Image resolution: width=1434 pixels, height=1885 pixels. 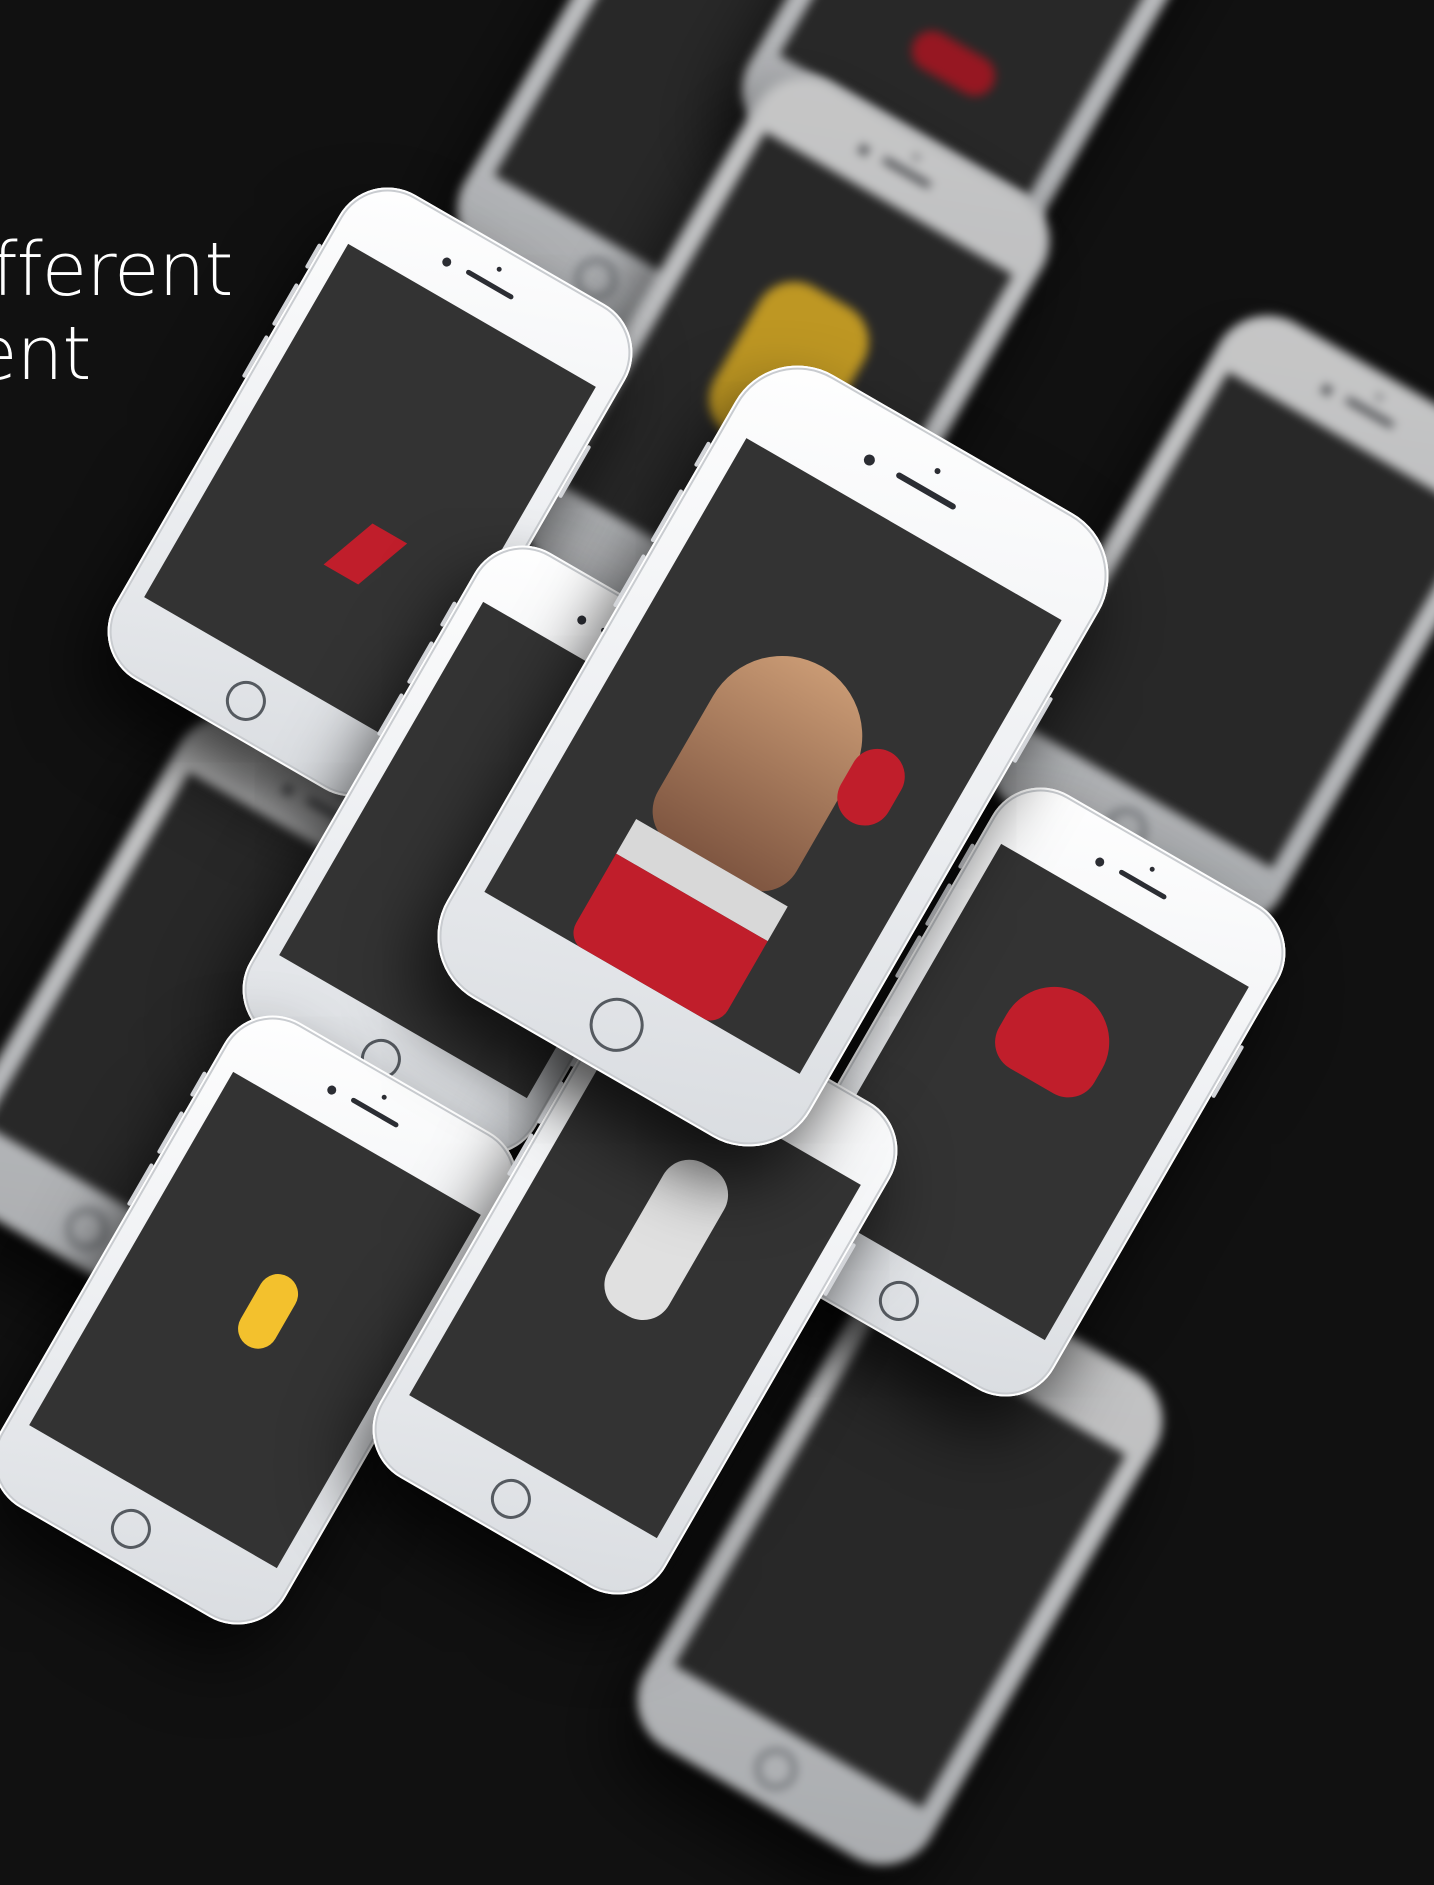 What do you see at coordinates (116, 270) in the screenshot?
I see `headline-line-1: ifferent` at bounding box center [116, 270].